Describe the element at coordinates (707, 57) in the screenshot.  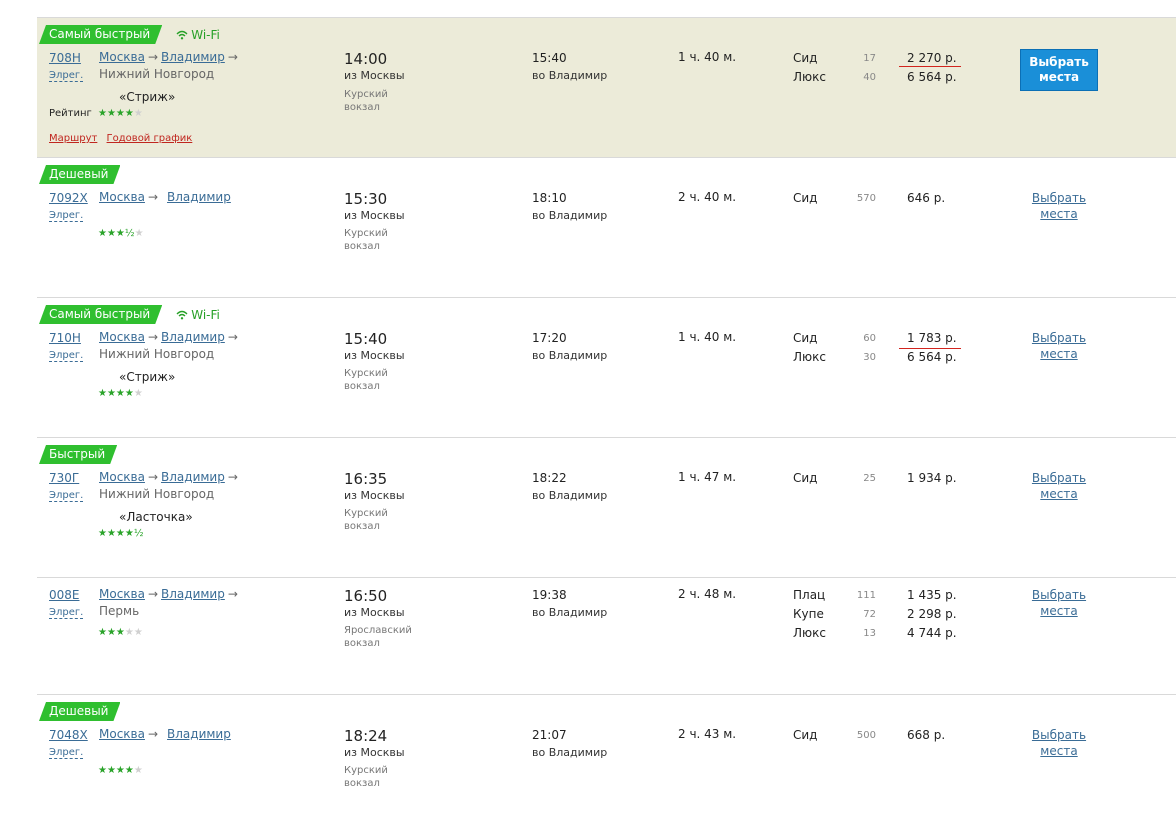
I see `duration: 1 ч. 40 м.` at that location.